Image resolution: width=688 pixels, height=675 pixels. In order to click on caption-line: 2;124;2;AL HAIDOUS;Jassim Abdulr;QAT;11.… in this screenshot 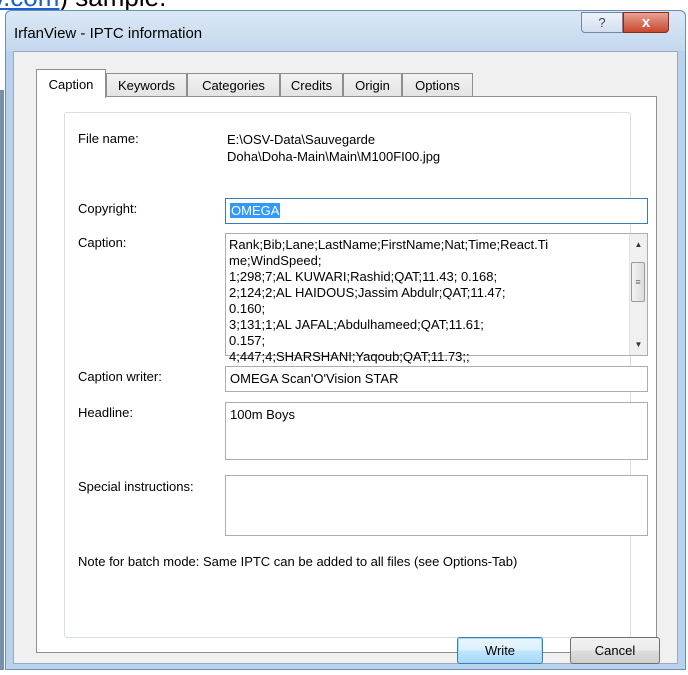, I will do `click(367, 300)`.